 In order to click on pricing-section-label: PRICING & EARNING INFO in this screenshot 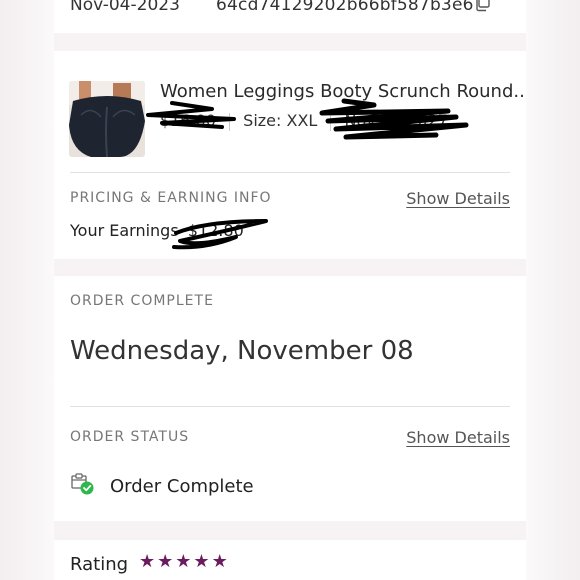, I will do `click(171, 198)`.